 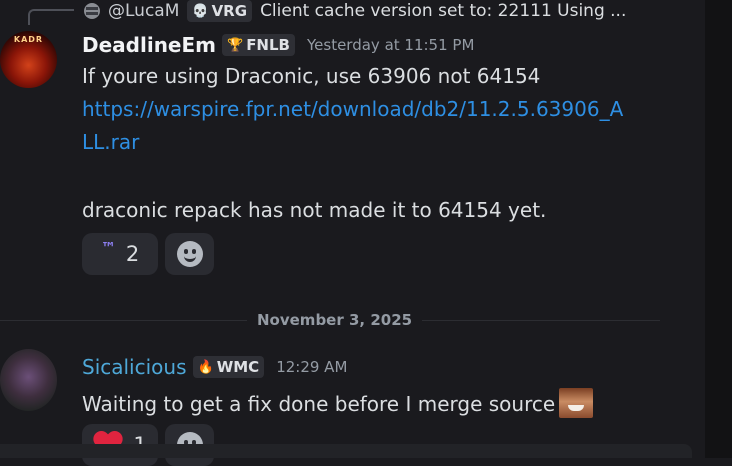 What do you see at coordinates (28, 59) in the screenshot?
I see `avatar: KADR` at bounding box center [28, 59].